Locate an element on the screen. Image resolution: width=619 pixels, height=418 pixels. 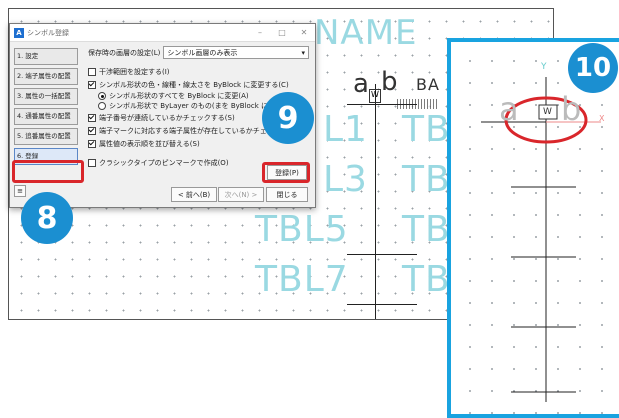
footer-icon: ≡ is located at coordinates (20, 191).